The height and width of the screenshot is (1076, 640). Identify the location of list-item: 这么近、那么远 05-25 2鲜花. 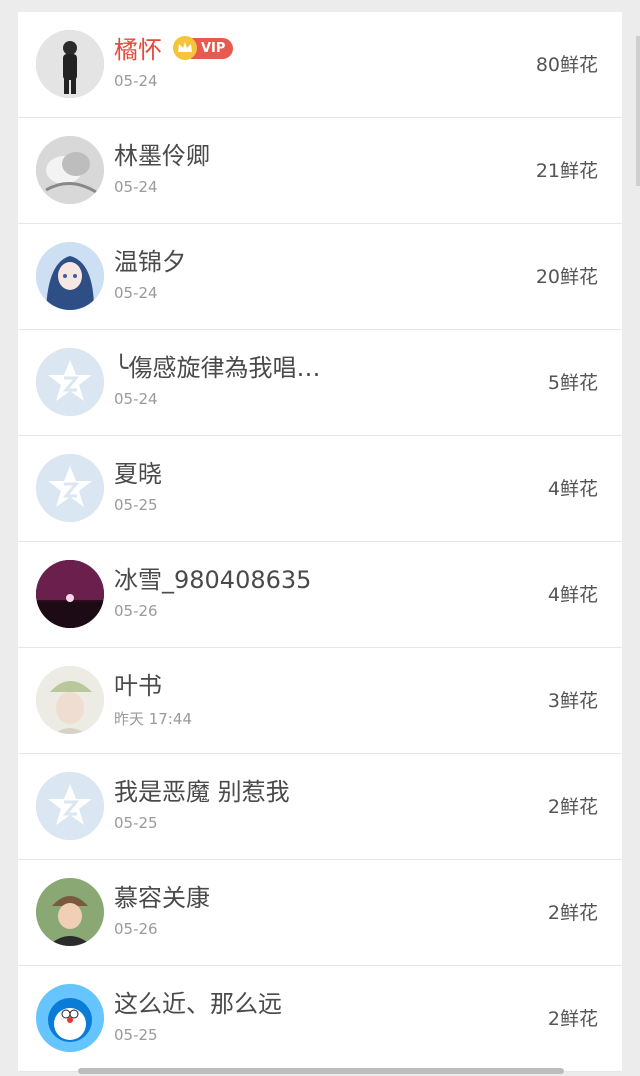
(320, 1019).